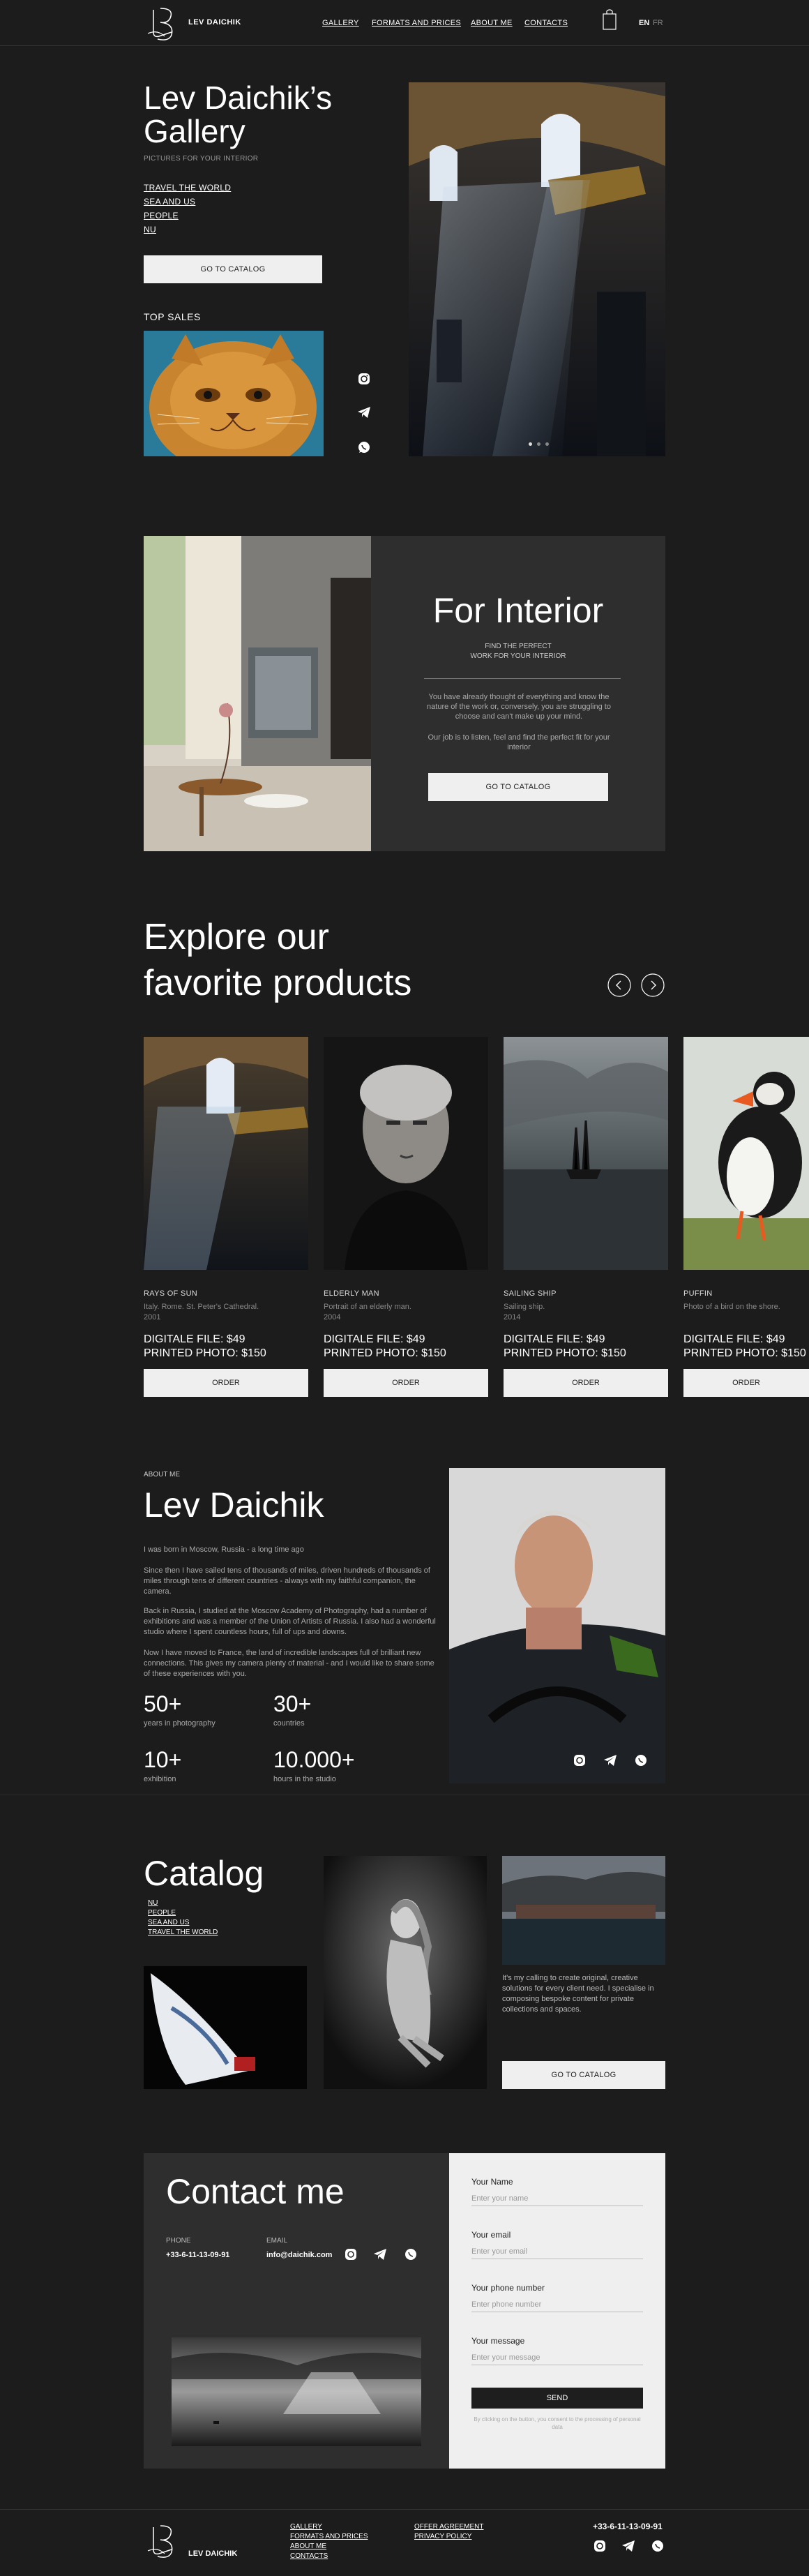 Image resolution: width=809 pixels, height=2576 pixels. I want to click on nav-gallery: GALLERY, so click(340, 23).